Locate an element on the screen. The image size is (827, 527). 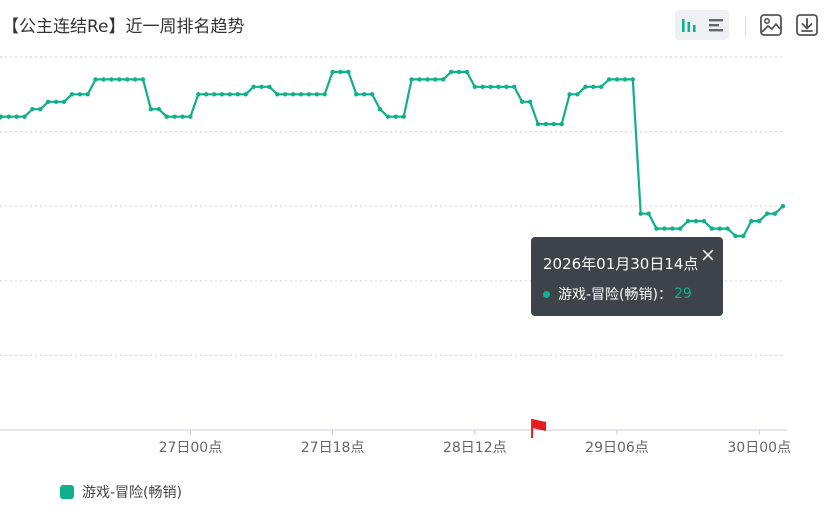
download-icon is located at coordinates (807, 25).